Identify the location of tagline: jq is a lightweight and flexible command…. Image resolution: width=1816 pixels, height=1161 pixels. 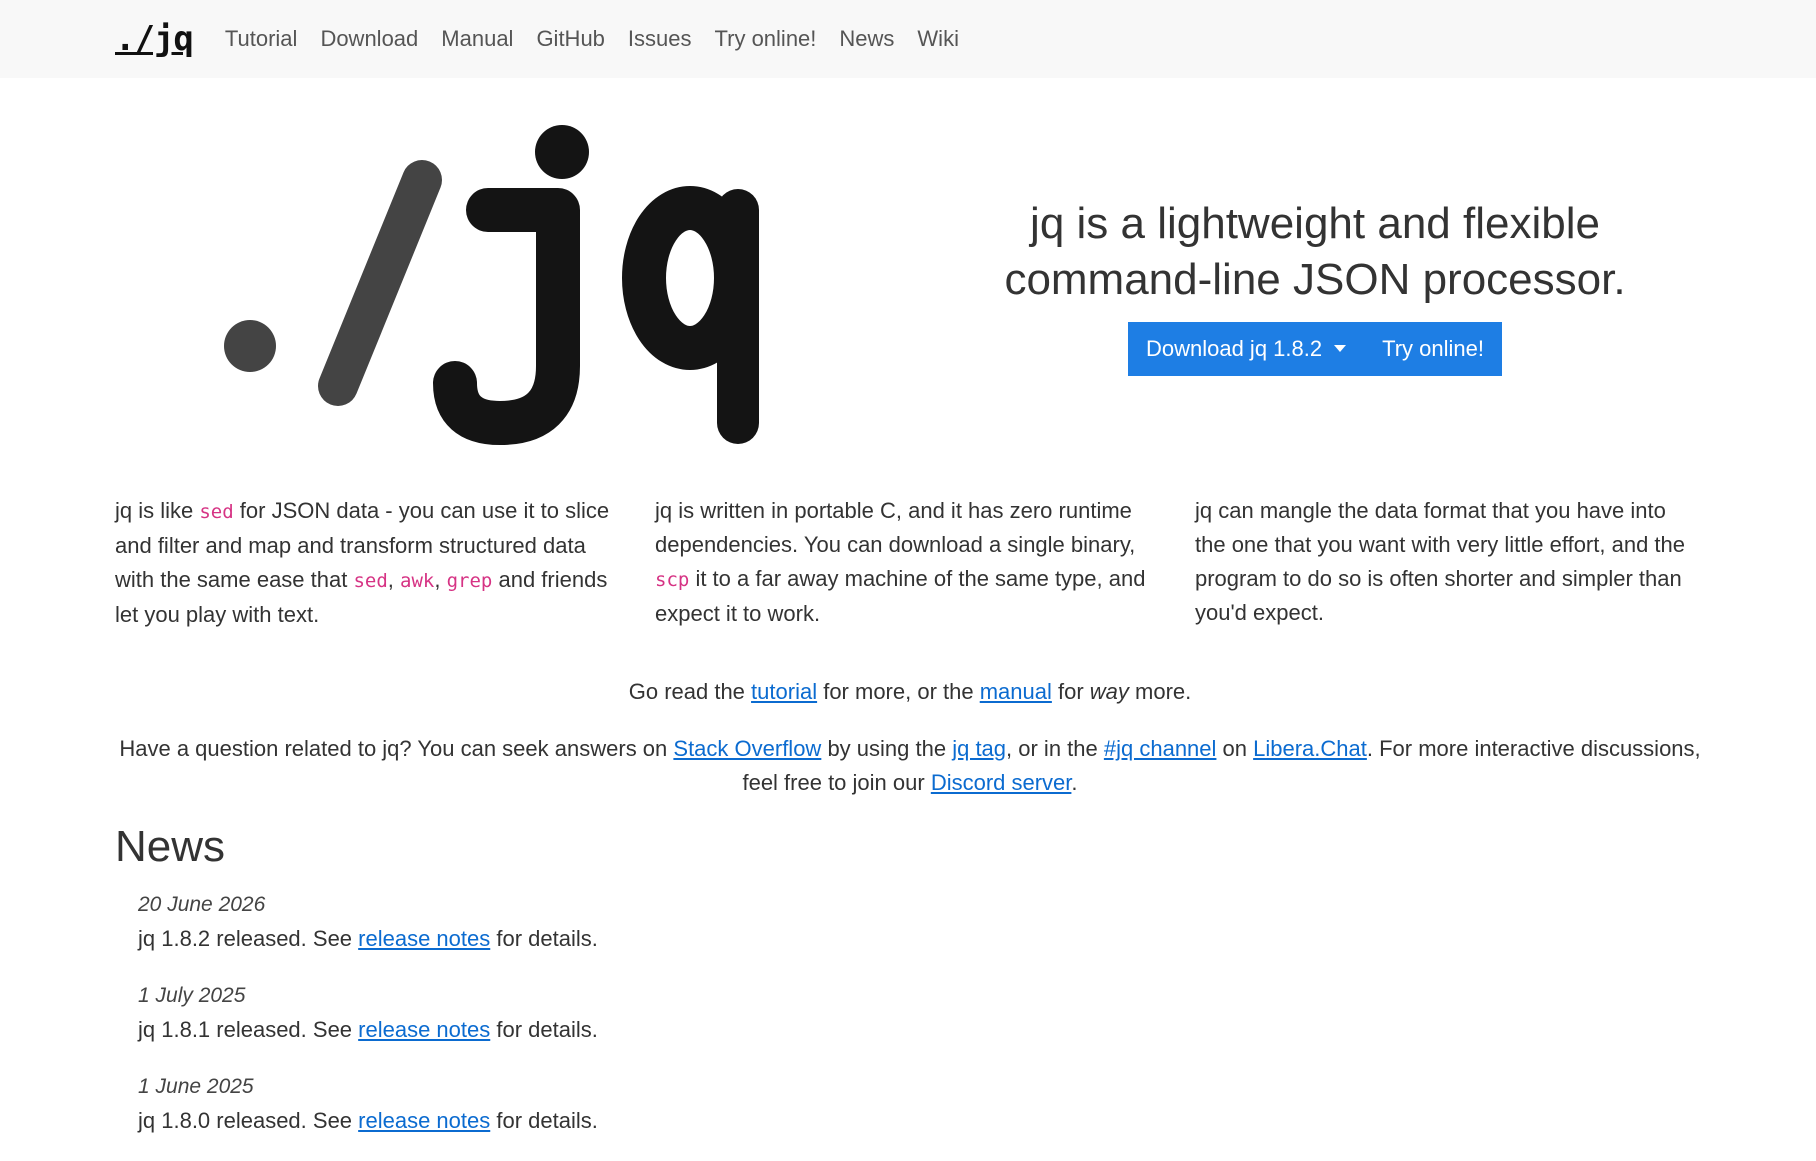
(1315, 252).